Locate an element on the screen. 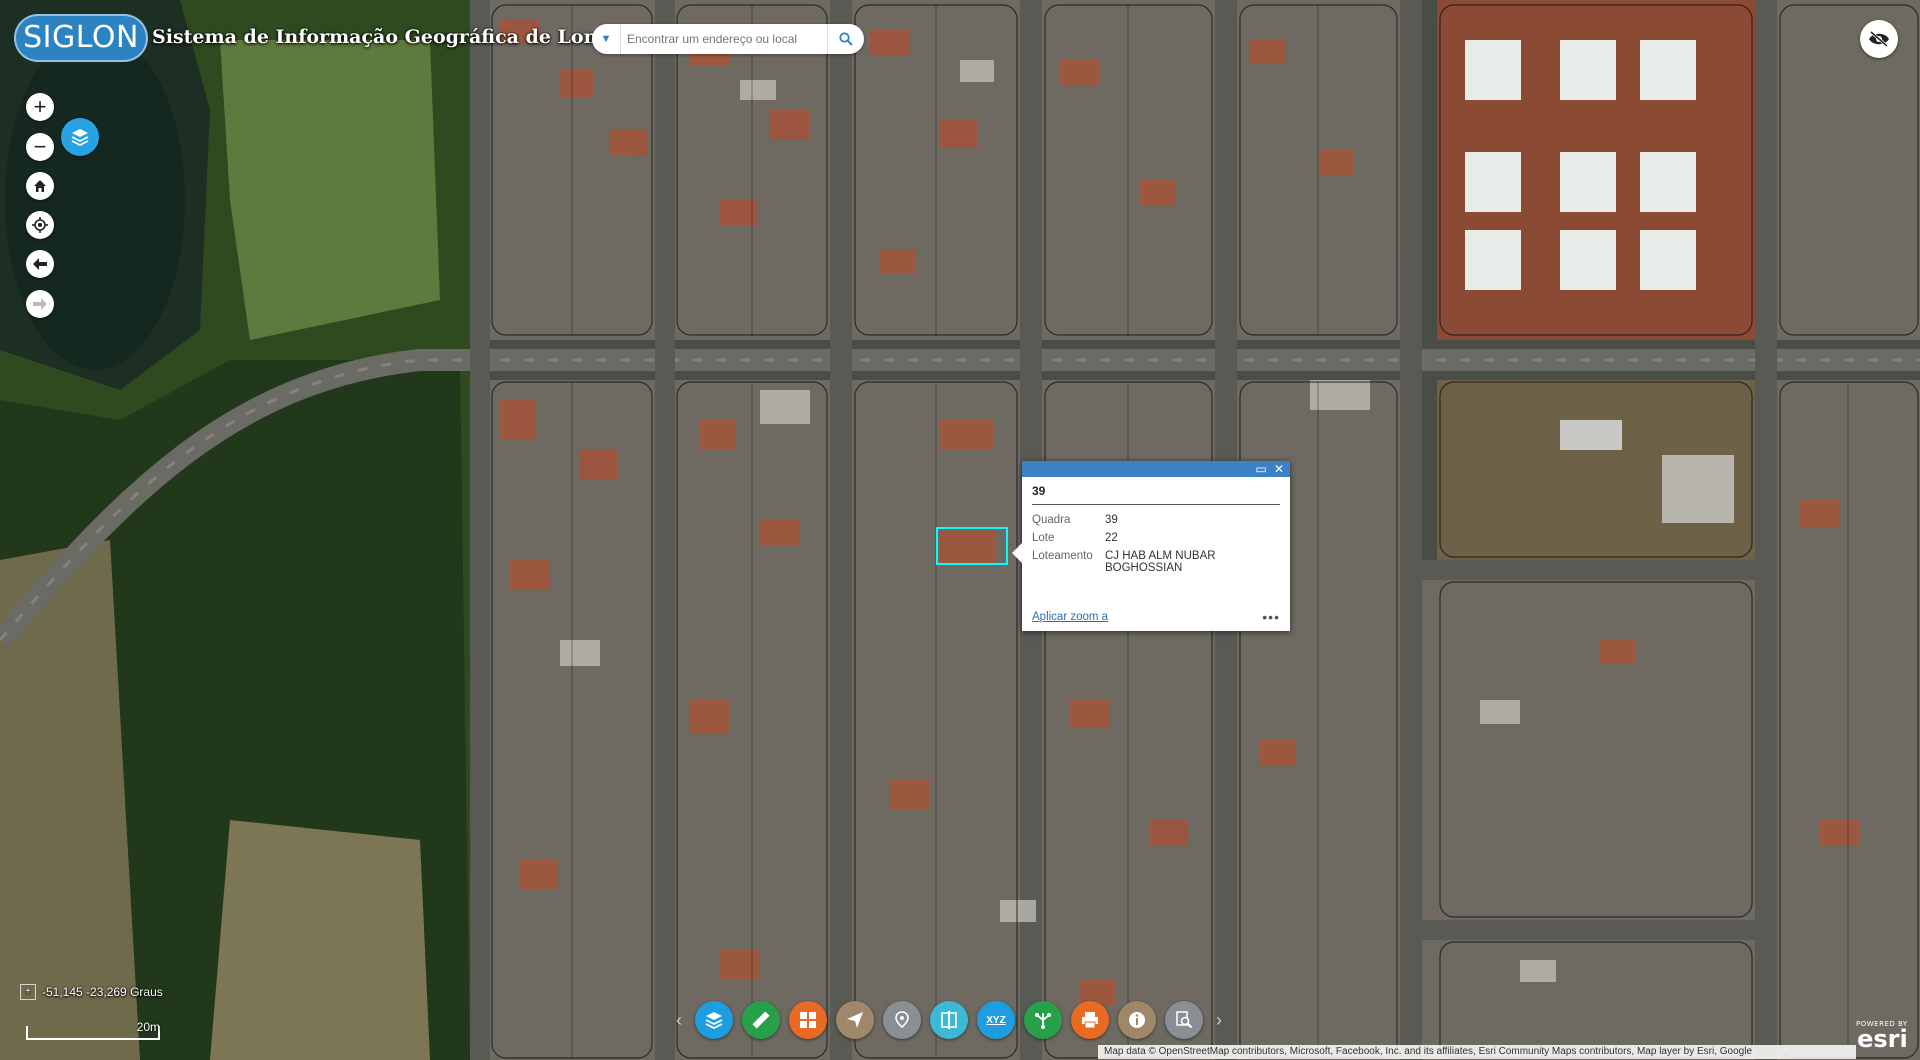 Image resolution: width=1920 pixels, height=1060 pixels. attribute-row: Loteamento CJ HAB ALM NUBAR BOGHOSSIAN is located at coordinates (1158, 562).